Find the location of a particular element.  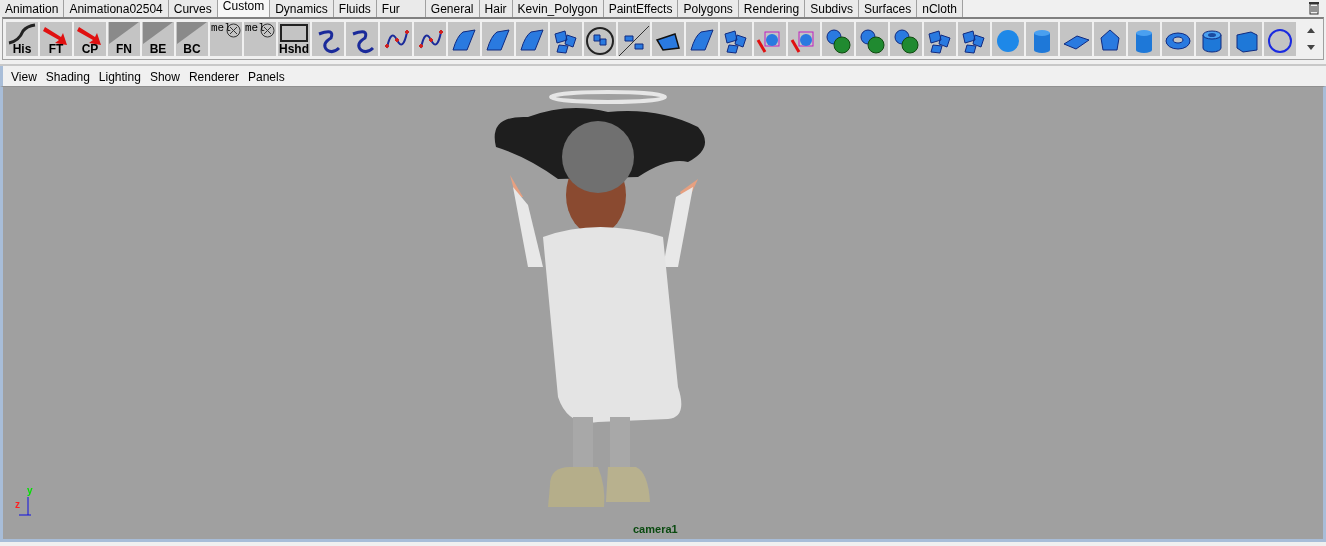

shelf-button: CP is located at coordinates (90, 39).